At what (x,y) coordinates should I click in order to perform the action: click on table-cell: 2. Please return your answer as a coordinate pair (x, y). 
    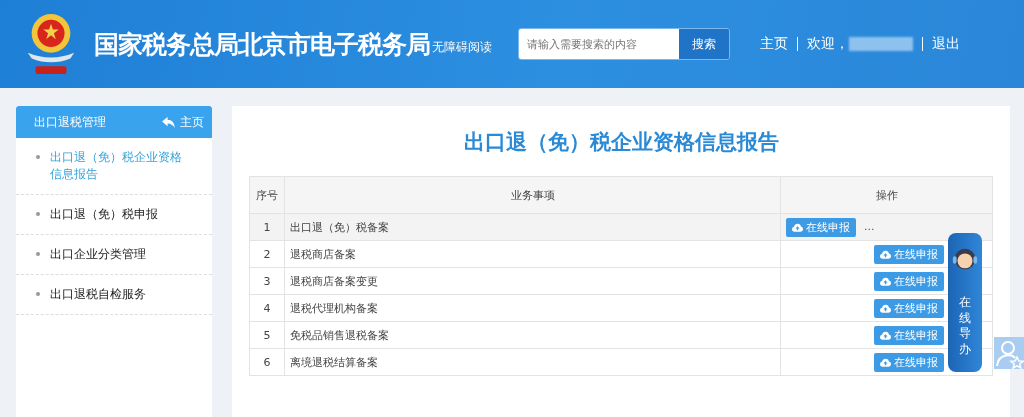
    Looking at the image, I should click on (267, 254).